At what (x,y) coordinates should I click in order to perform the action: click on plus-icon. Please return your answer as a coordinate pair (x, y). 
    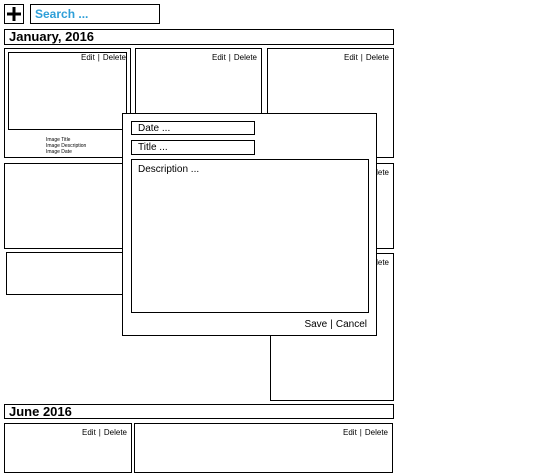
    Looking at the image, I should click on (14, 14).